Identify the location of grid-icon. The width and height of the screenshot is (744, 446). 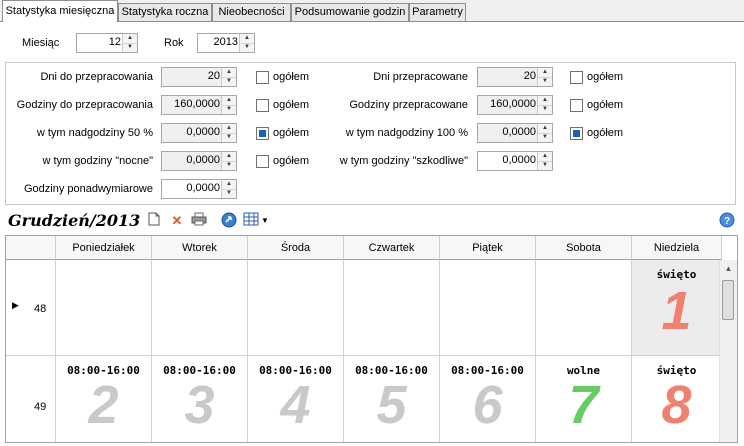
(251, 221).